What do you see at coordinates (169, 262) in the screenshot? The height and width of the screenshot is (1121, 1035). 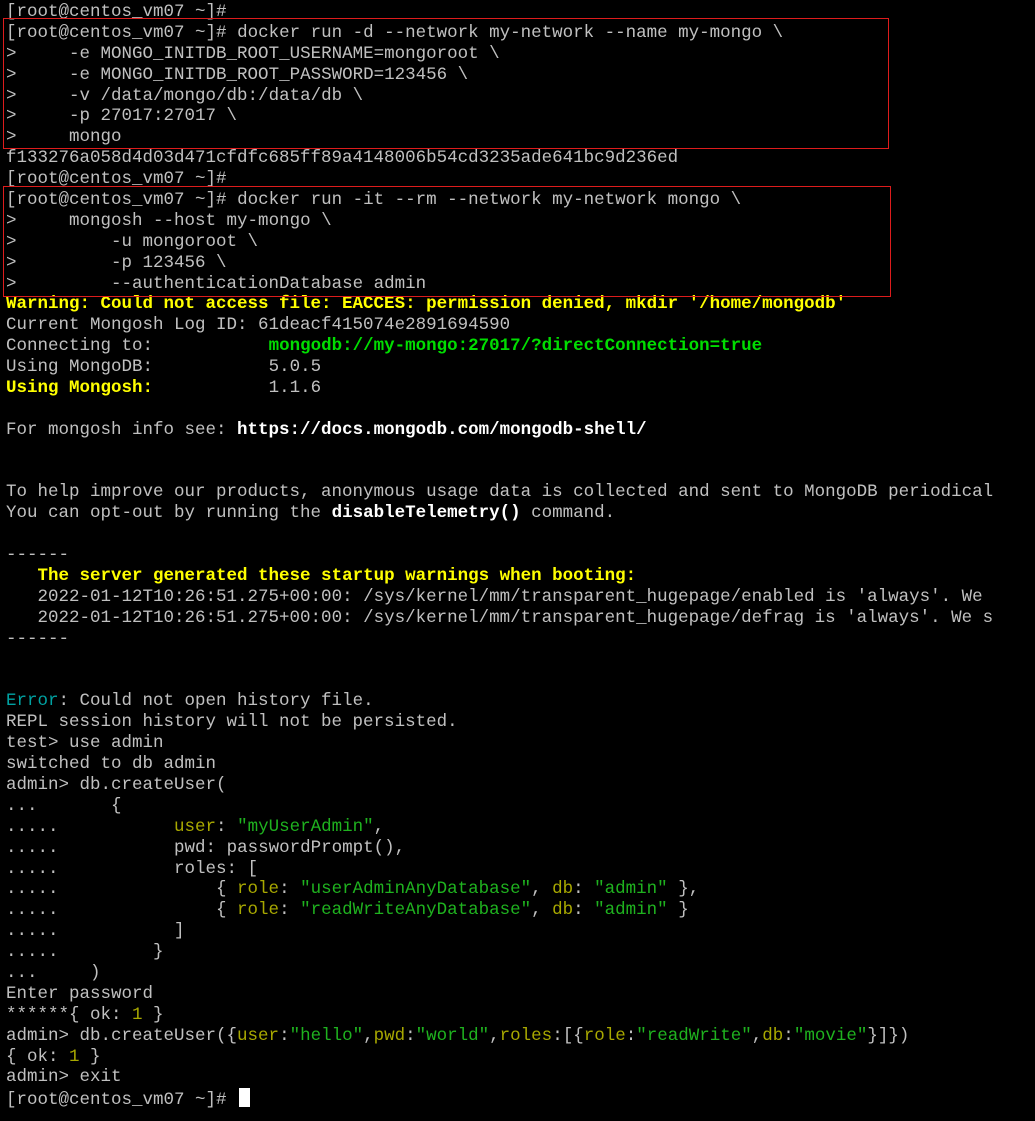 I see `command-text: -p 123456 \` at bounding box center [169, 262].